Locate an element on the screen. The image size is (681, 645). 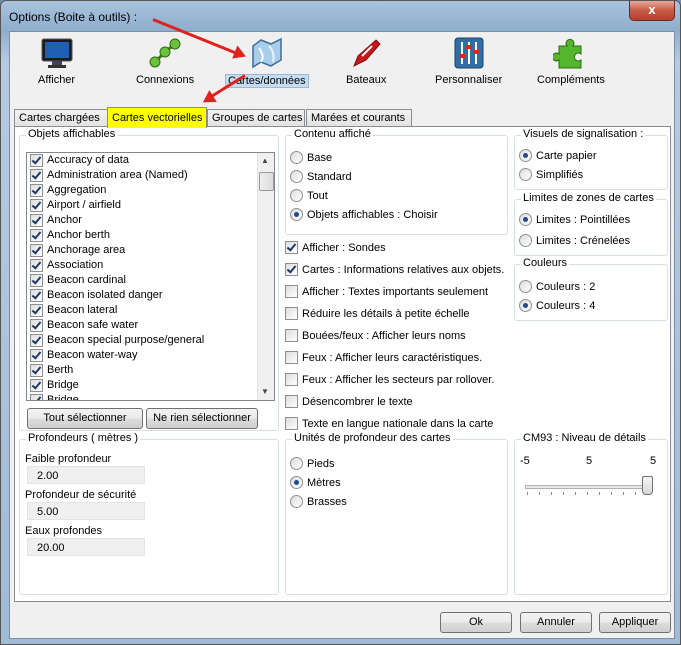
radio-option: Carte papier is located at coordinates (558, 155).